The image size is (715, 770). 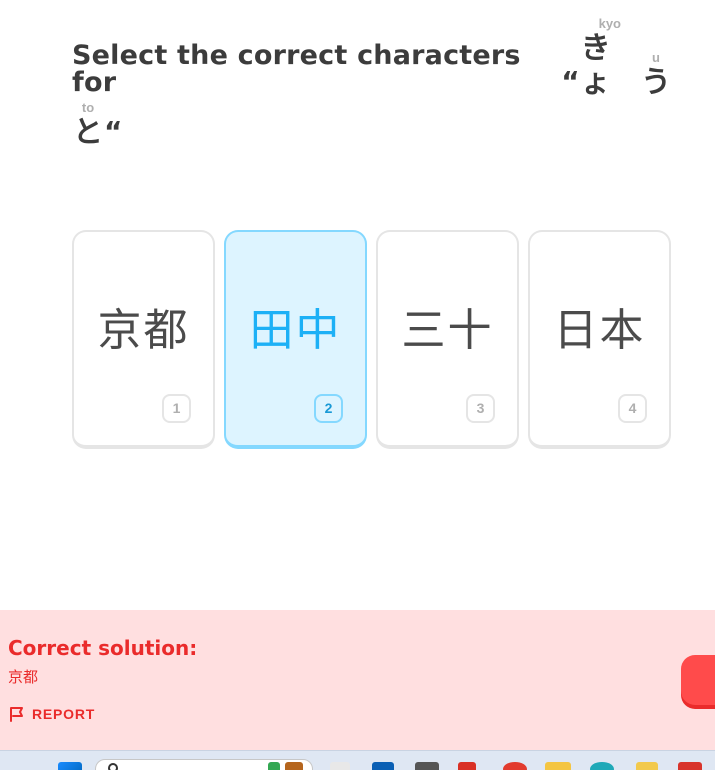 What do you see at coordinates (204, 764) in the screenshot?
I see `taskbar-search` at bounding box center [204, 764].